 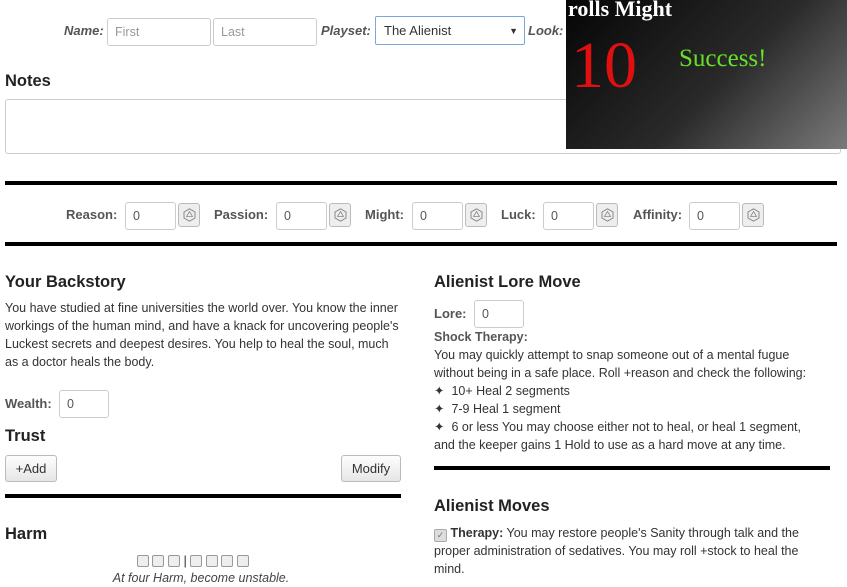 I want to click on reason-input, so click(x=150, y=216).